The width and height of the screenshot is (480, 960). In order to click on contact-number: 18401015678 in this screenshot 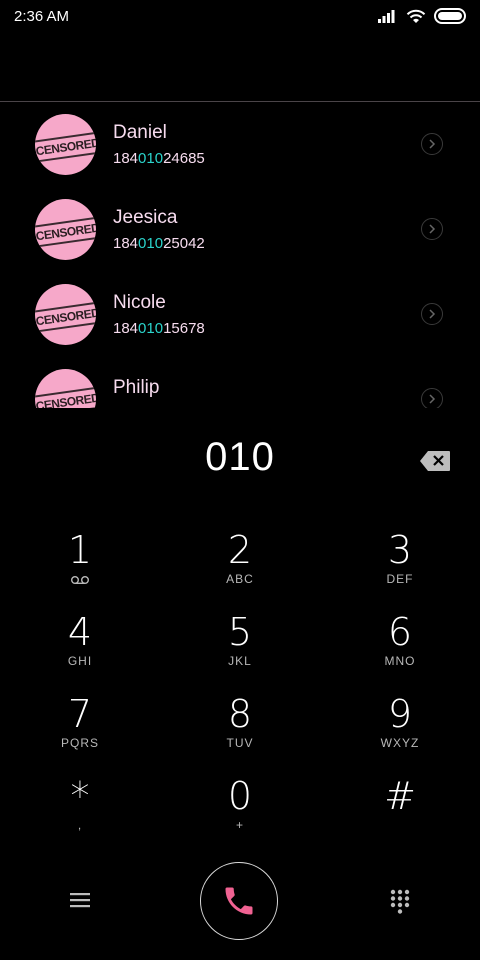, I will do `click(159, 328)`.